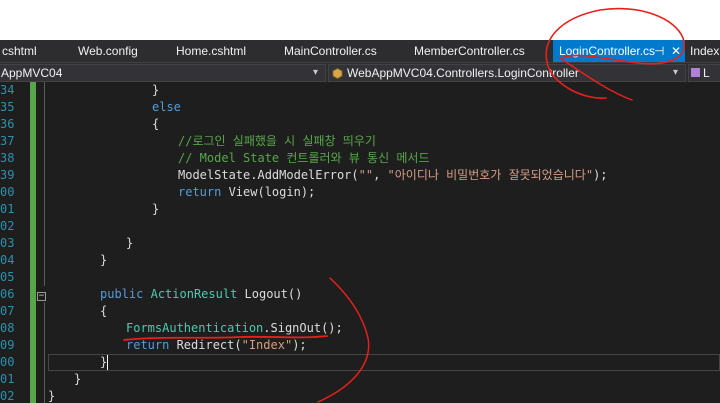 Image resolution: width=720 pixels, height=403 pixels. What do you see at coordinates (7, 277) in the screenshot?
I see `line-number: 05` at bounding box center [7, 277].